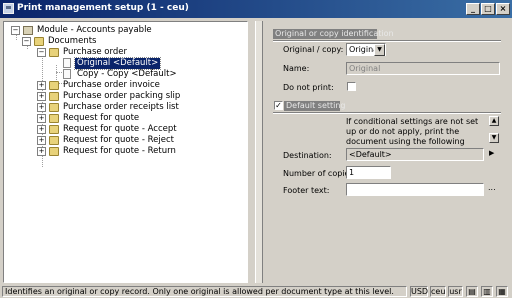 The width and height of the screenshot is (512, 298). Describe the element at coordinates (472, 291) in the screenshot. I see `print-icon: ▤` at that location.